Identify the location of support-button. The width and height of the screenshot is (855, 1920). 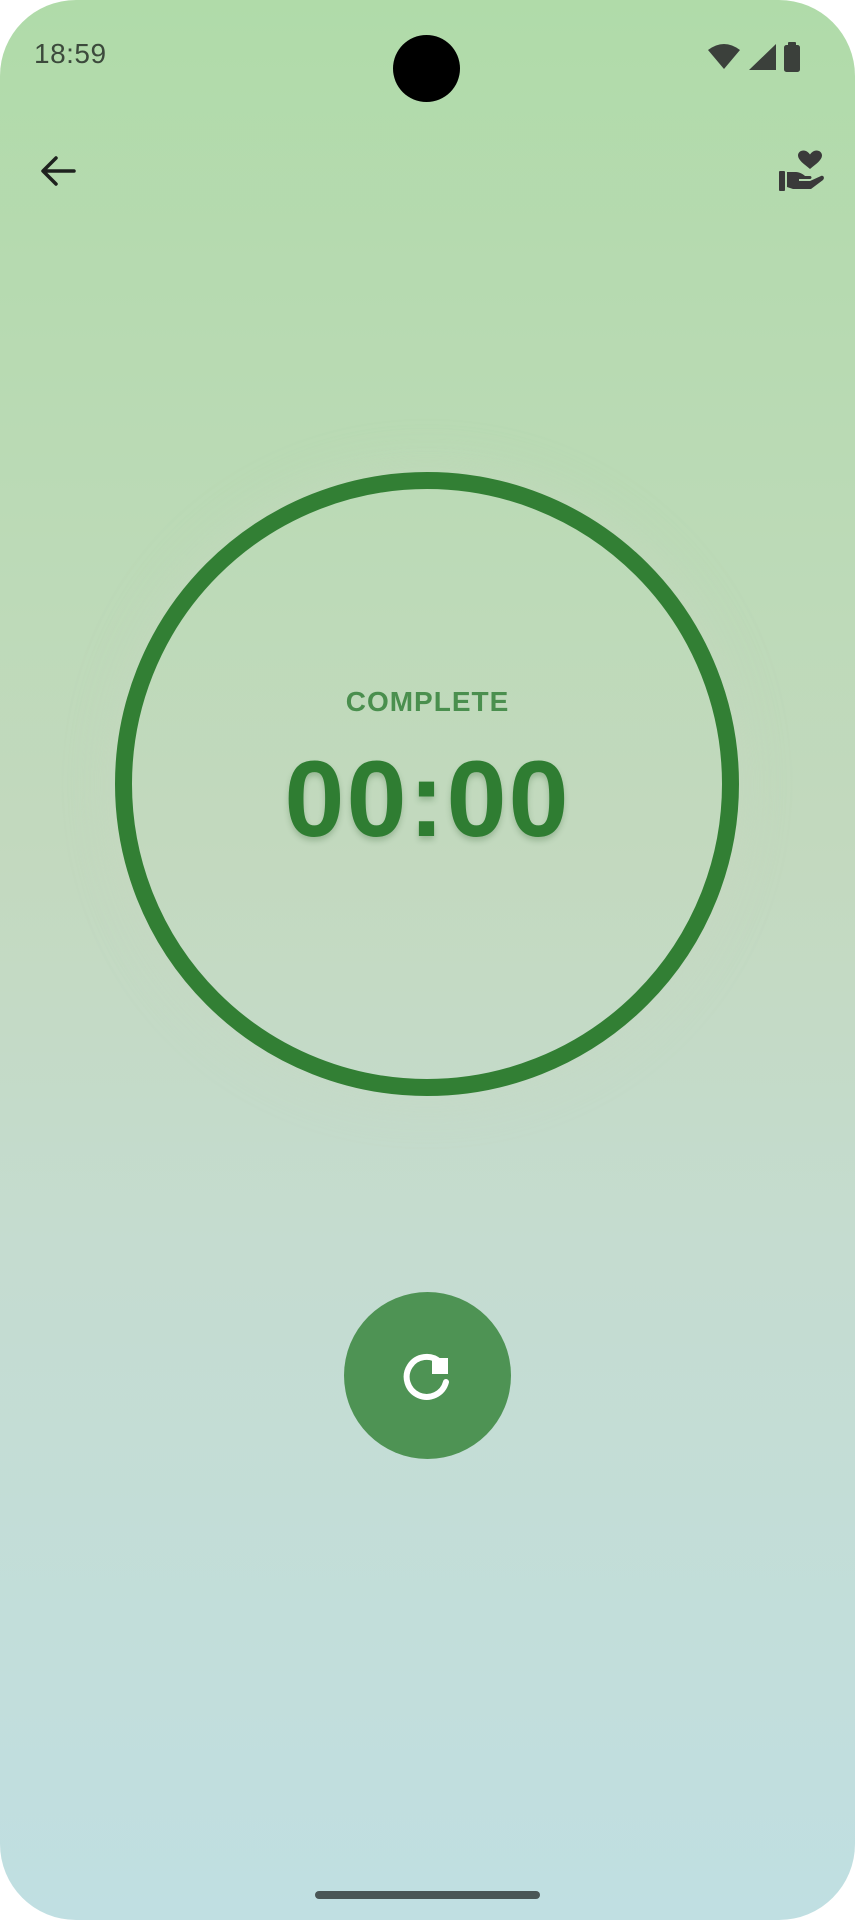
(801, 171).